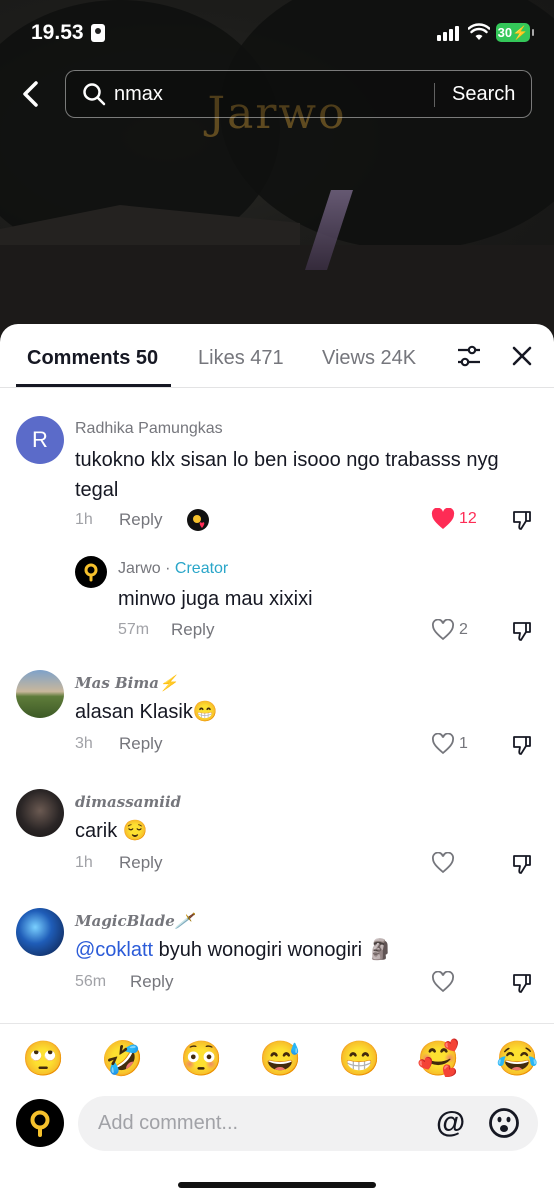 The image size is (554, 1200). I want to click on like-button: 12, so click(454, 519).